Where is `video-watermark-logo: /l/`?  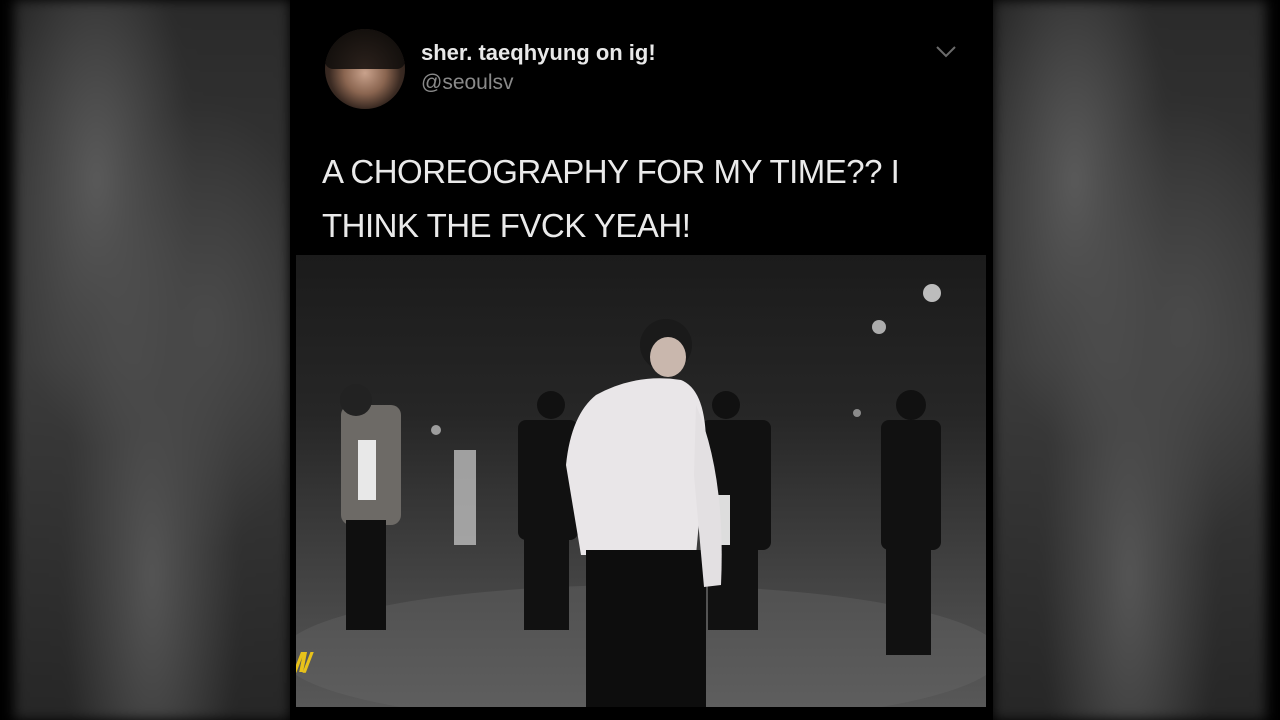
video-watermark-logo: /l/ is located at coordinates (303, 662).